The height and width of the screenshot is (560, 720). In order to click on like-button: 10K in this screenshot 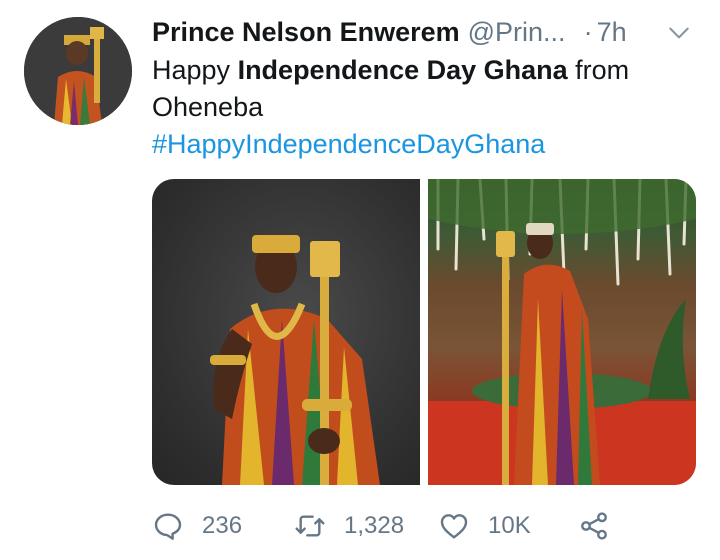, I will do `click(484, 526)`.